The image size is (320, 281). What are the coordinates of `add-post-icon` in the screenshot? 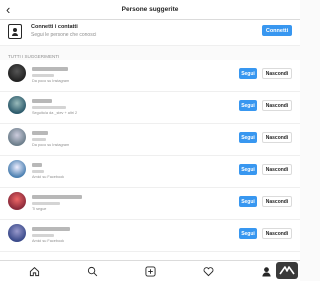 It's located at (150, 271).